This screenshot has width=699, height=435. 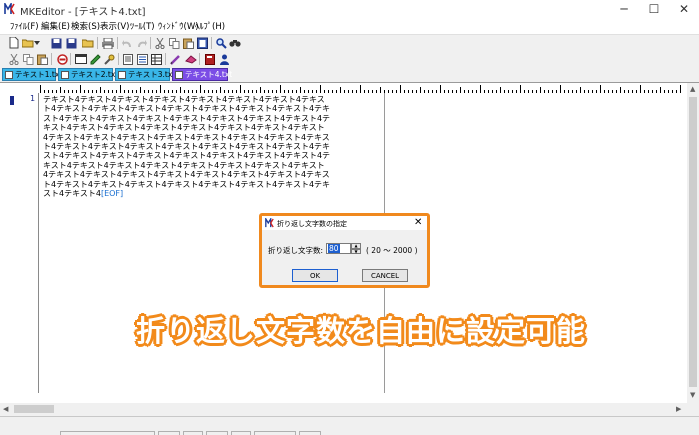 I want to click on tab-label: テキスト4.txt, so click(x=209, y=74).